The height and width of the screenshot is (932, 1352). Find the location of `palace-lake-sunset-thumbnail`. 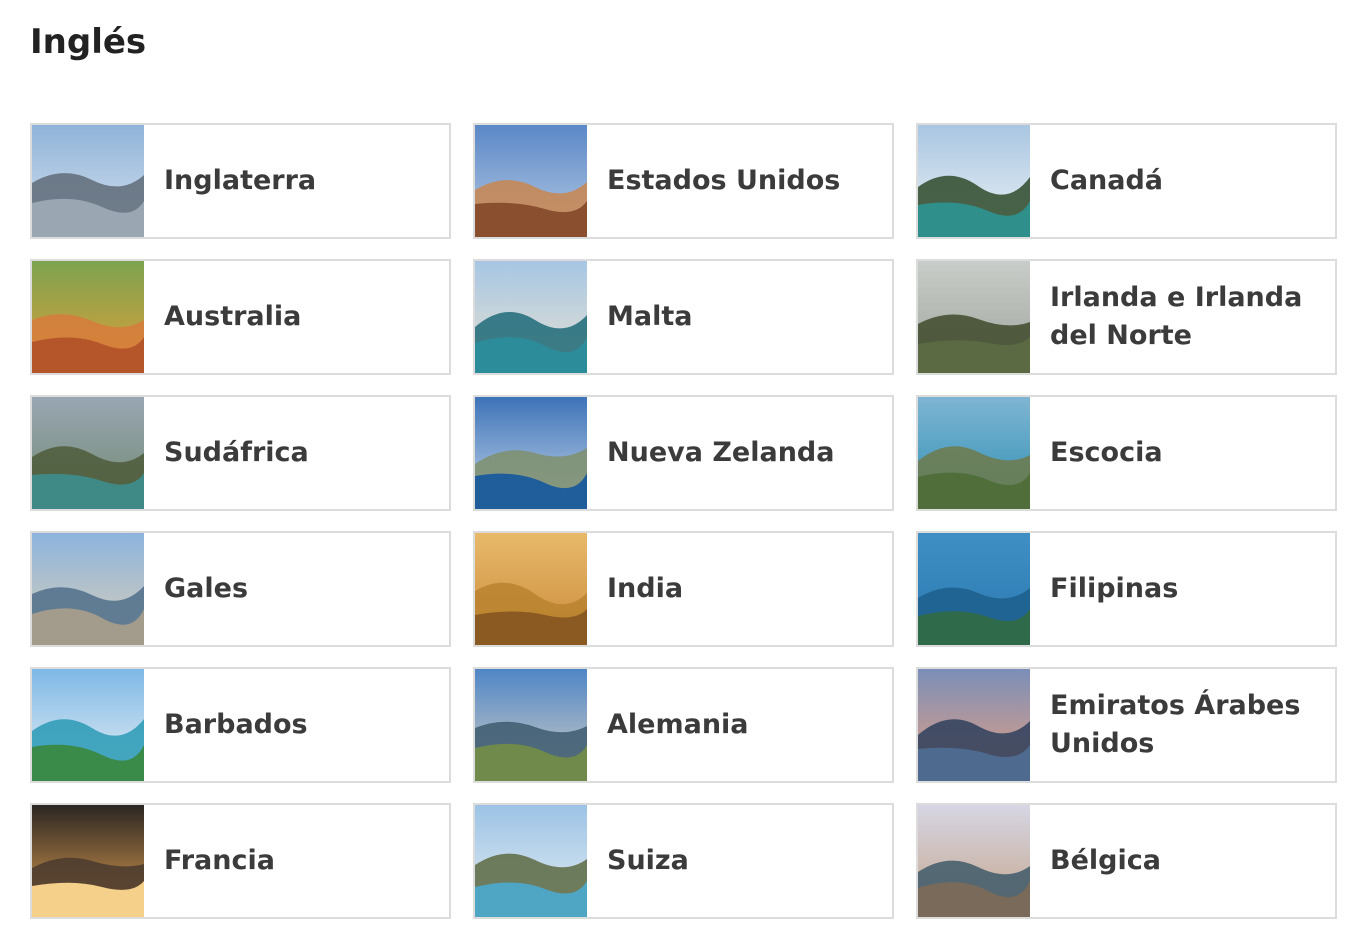

palace-lake-sunset-thumbnail is located at coordinates (531, 589).